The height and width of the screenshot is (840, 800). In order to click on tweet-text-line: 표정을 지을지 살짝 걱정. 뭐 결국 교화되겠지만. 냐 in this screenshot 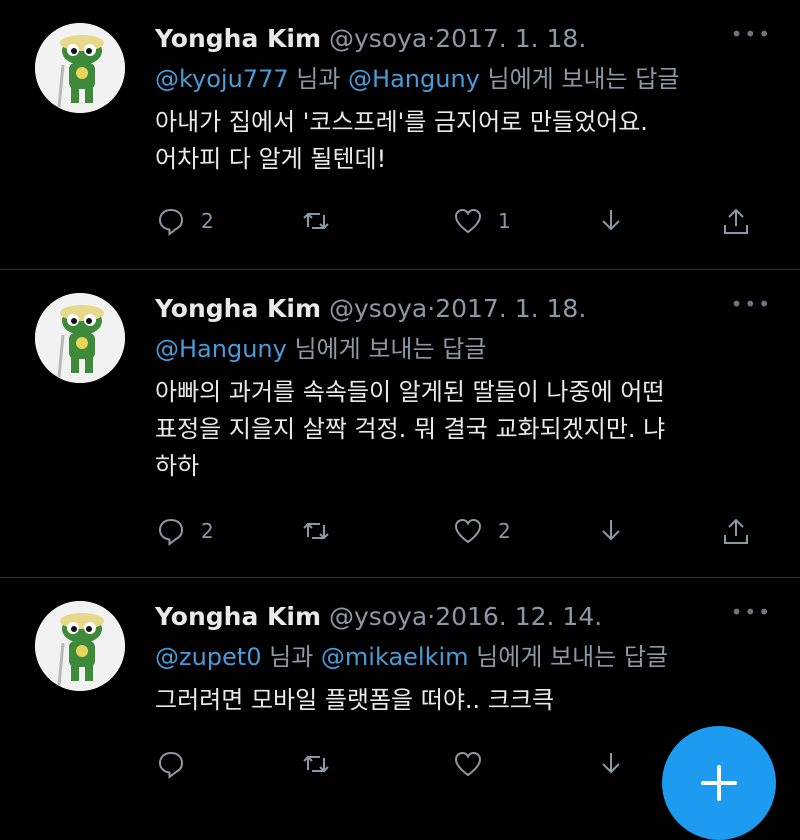, I will do `click(410, 429)`.